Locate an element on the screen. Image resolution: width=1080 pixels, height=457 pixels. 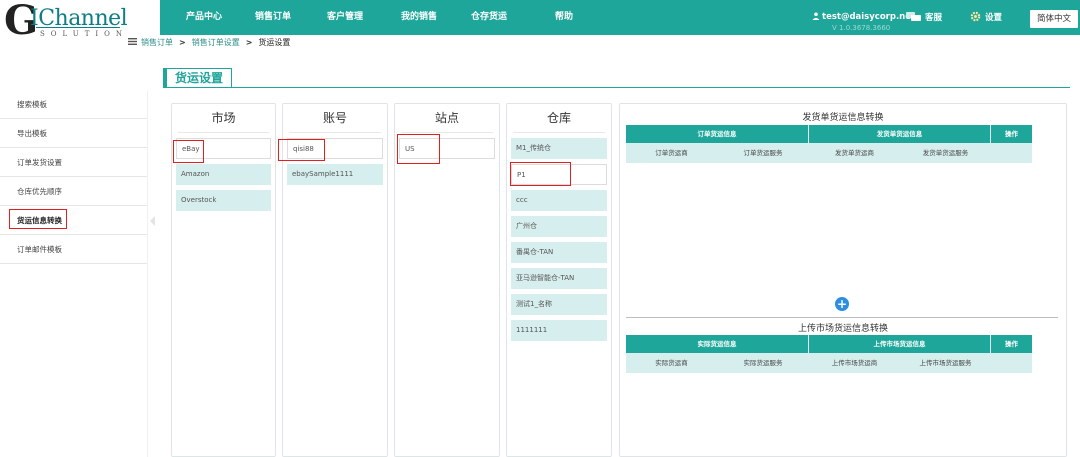
customer-service-label: 客服 is located at coordinates (934, 18).